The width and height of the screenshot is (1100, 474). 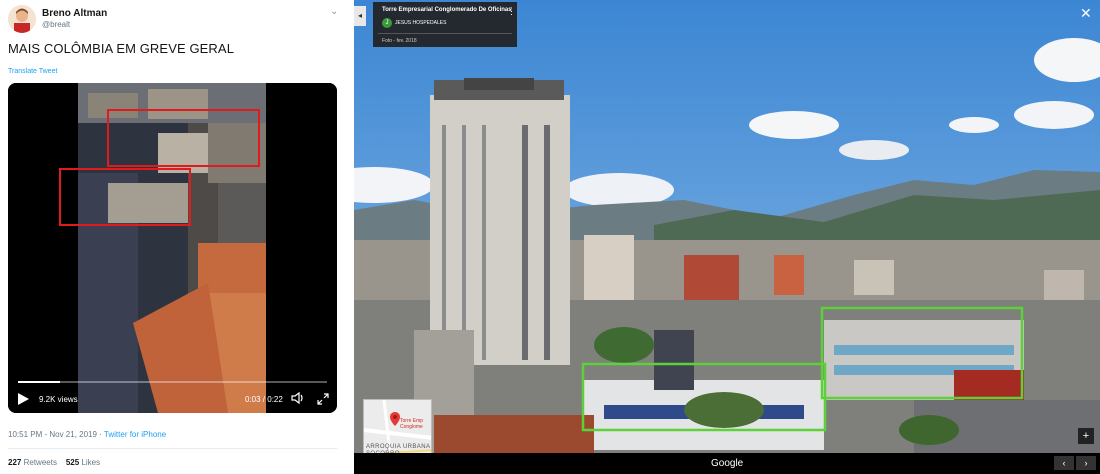 I want to click on like-count: 525, so click(x=72, y=462).